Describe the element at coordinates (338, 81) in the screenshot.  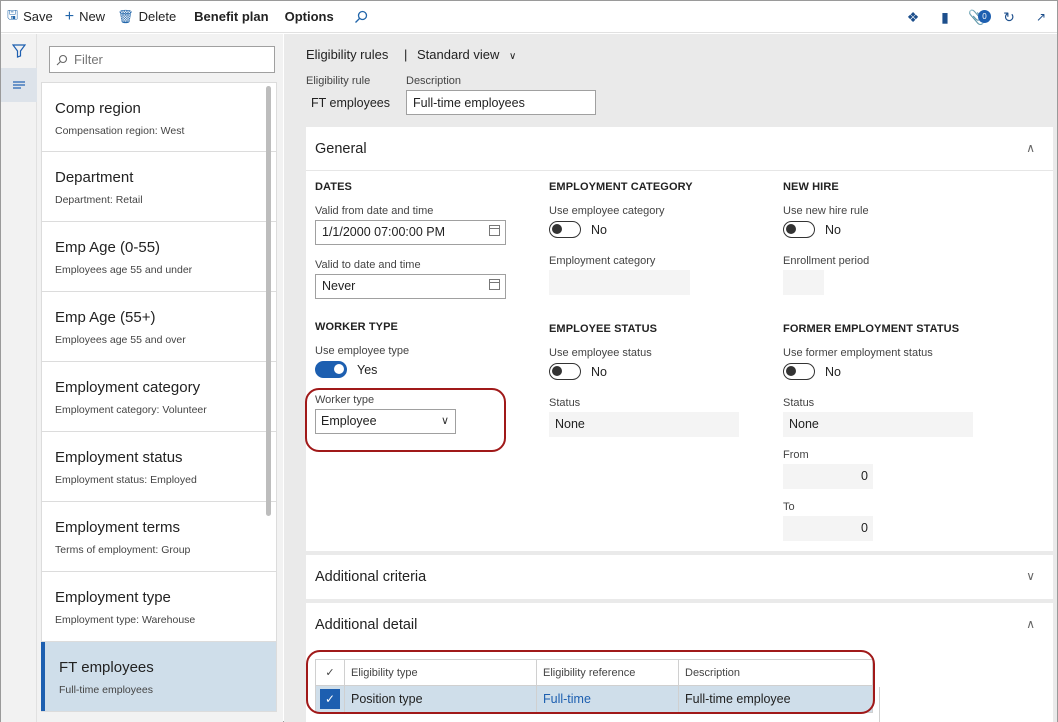
I see `rule-label: Eligibility rule` at that location.